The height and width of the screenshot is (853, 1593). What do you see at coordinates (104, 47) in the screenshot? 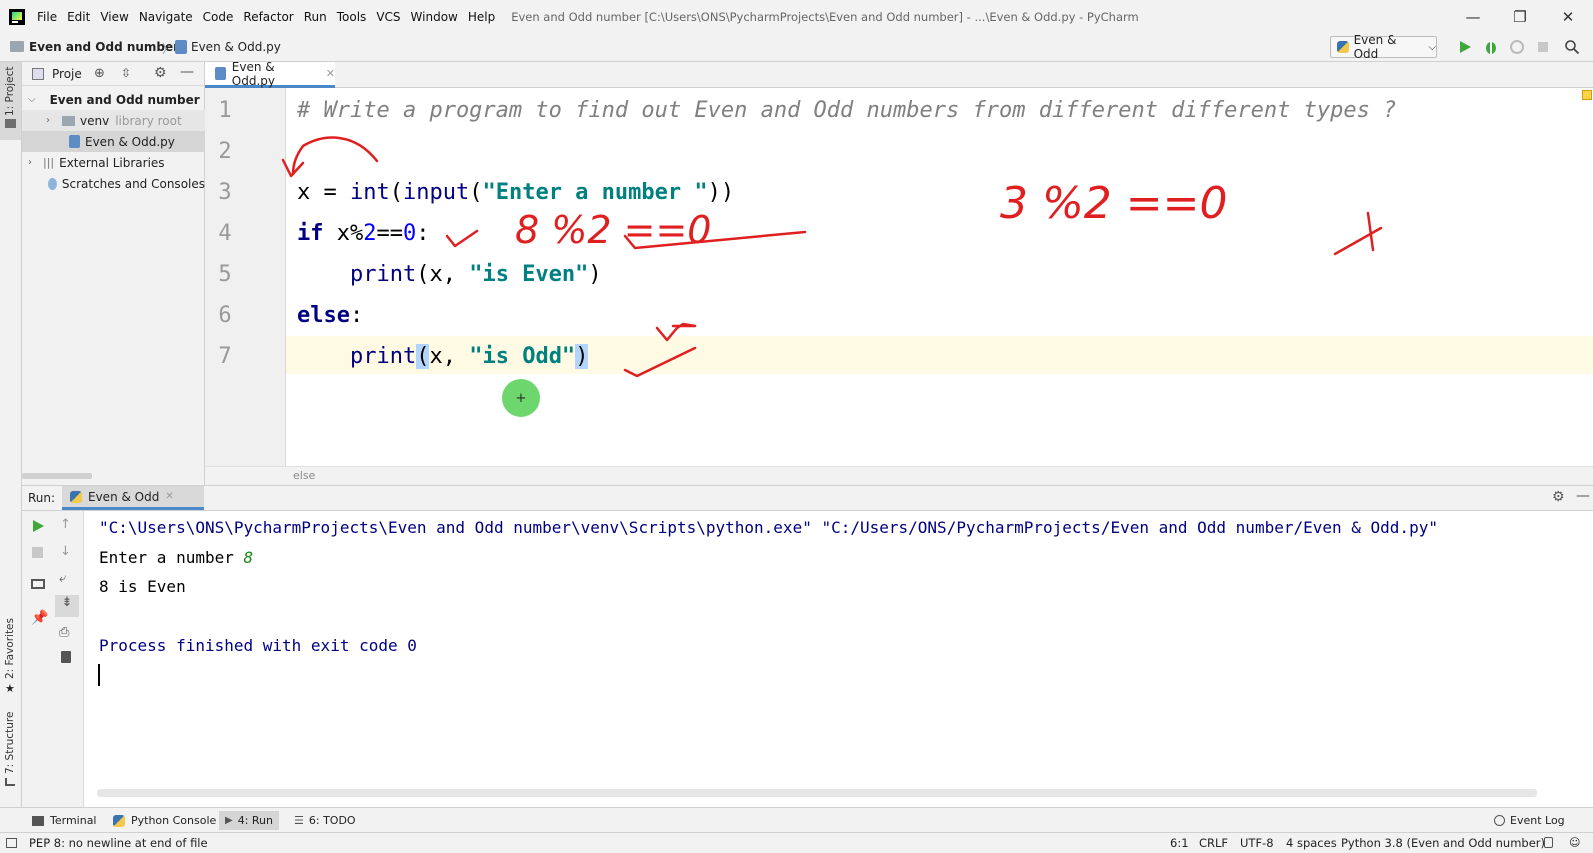
I see `breadcrumb-project: Even and Odd number` at bounding box center [104, 47].